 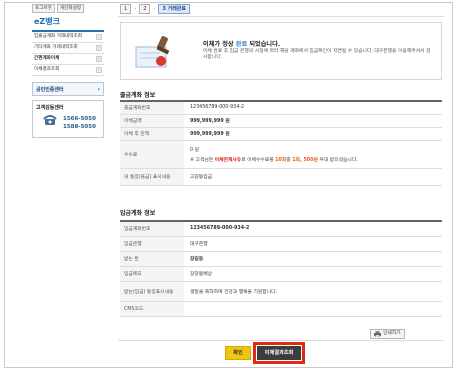 I want to click on phone-number: 1566-5050, so click(x=79, y=119).